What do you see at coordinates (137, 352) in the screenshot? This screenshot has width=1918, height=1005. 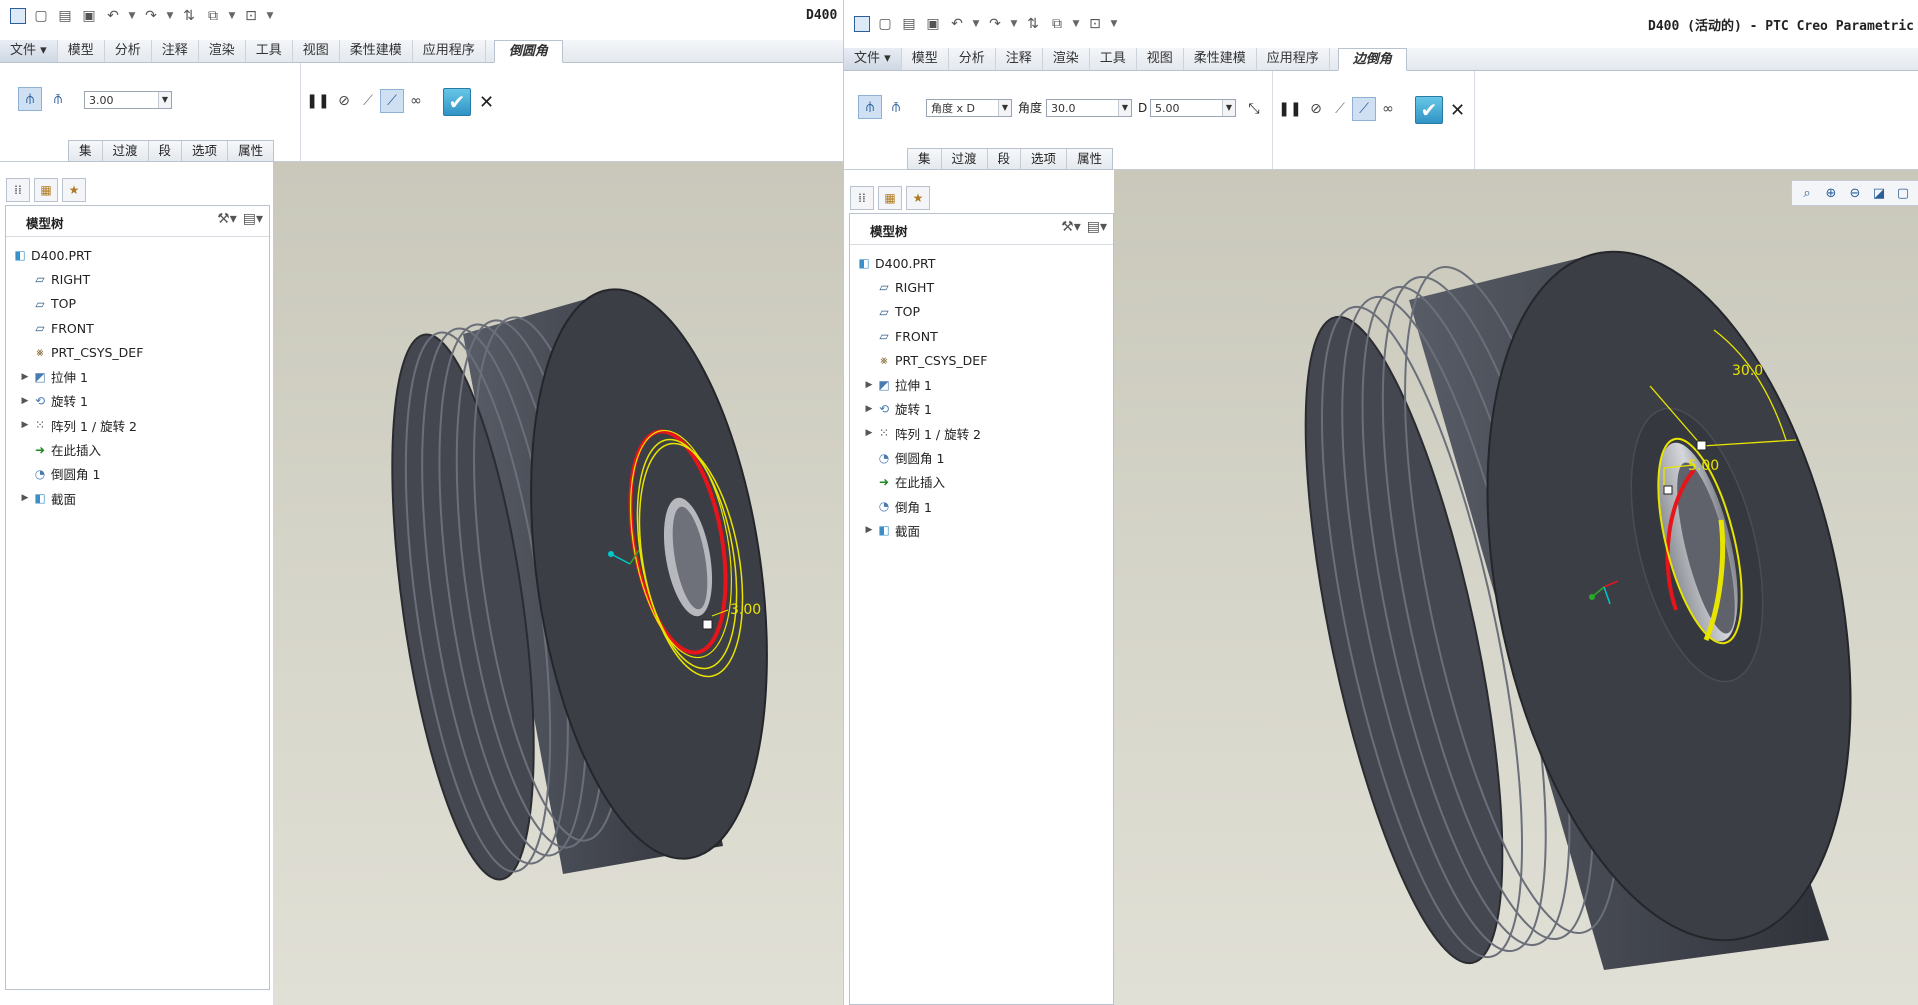 I see `tree-item-csys: ⨳ PRT_CSYS_DEF` at bounding box center [137, 352].